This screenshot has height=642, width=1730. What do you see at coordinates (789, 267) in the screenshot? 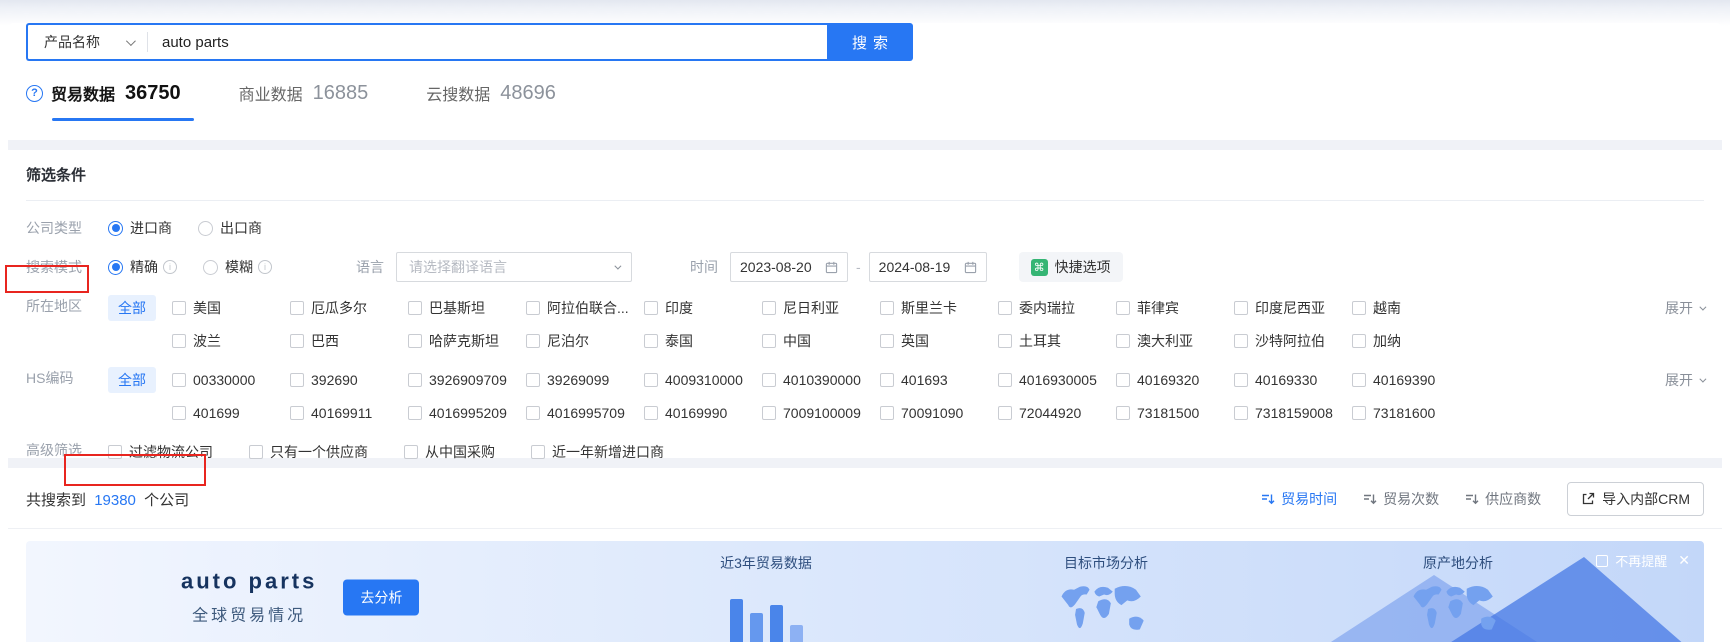
I see `start-date-picker: 2023-08-20` at bounding box center [789, 267].